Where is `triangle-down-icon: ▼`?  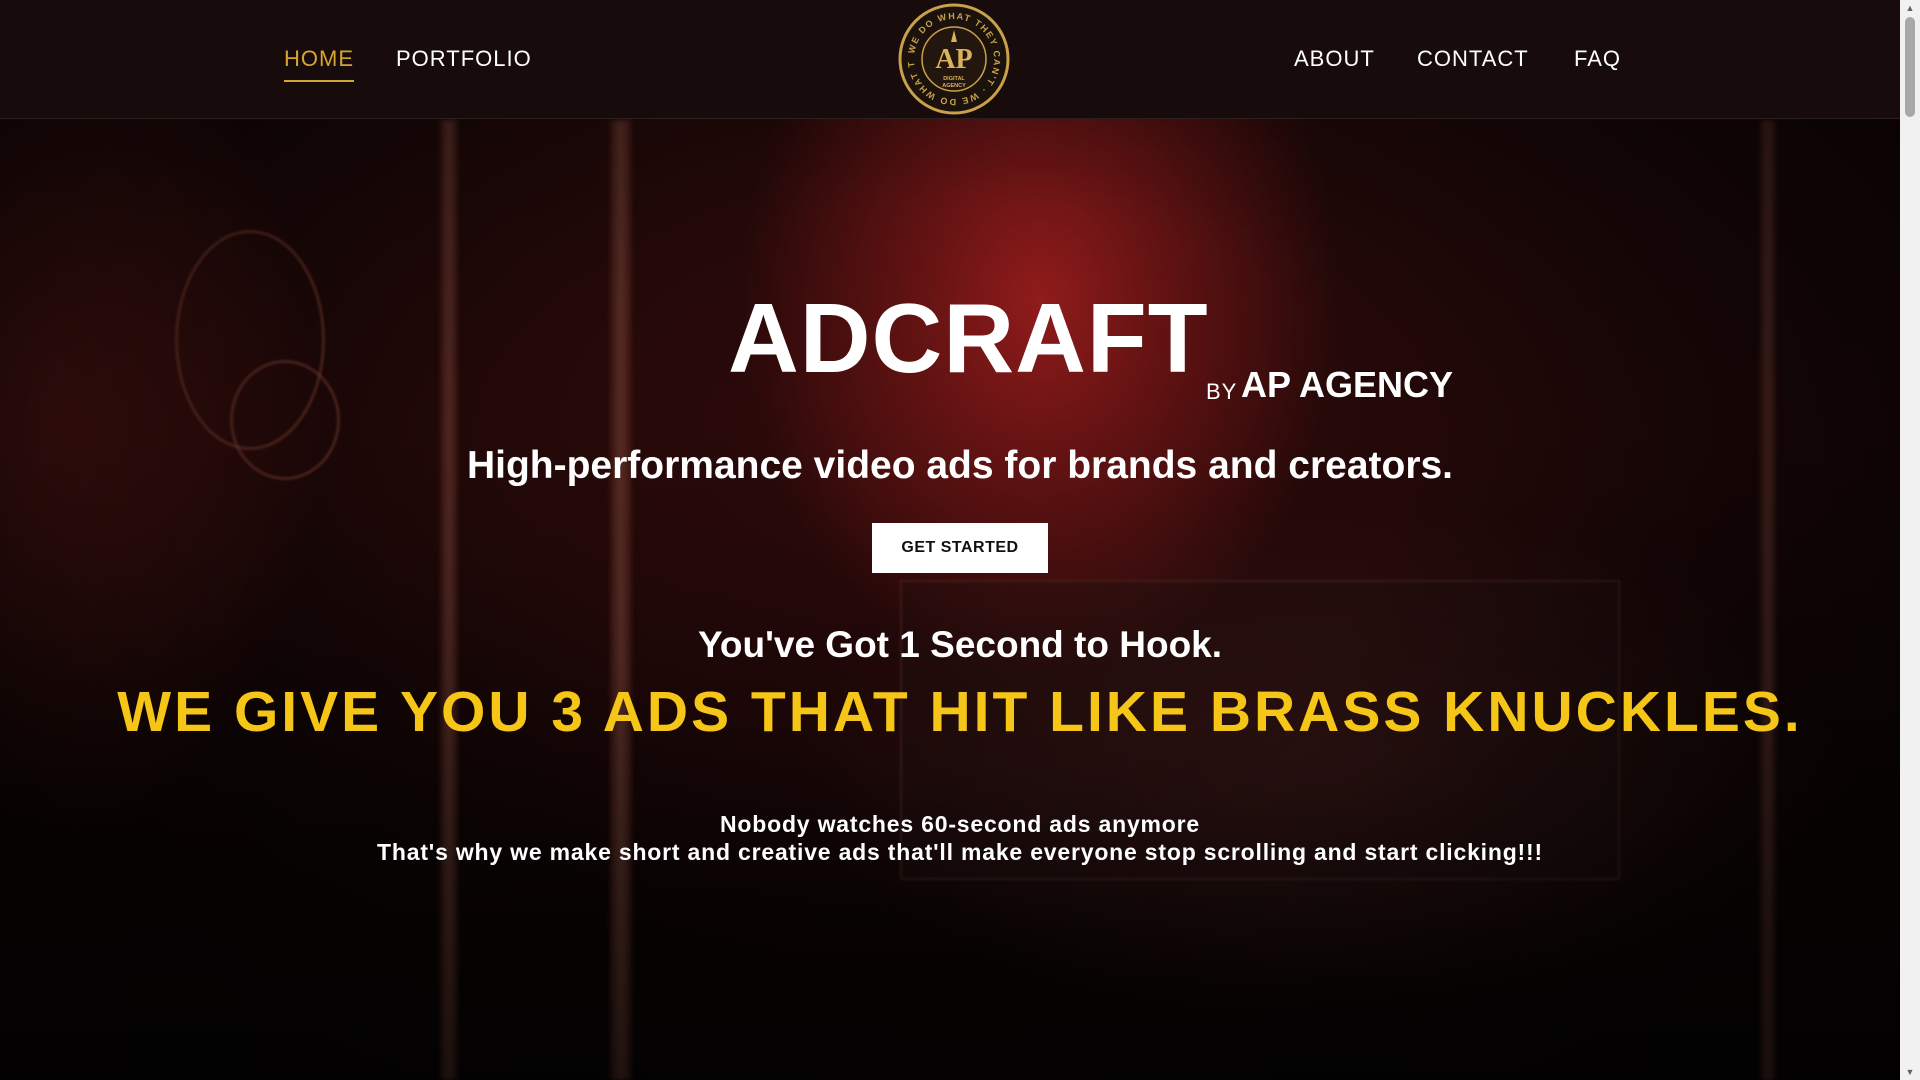 triangle-down-icon: ▼ is located at coordinates (1910, 1072).